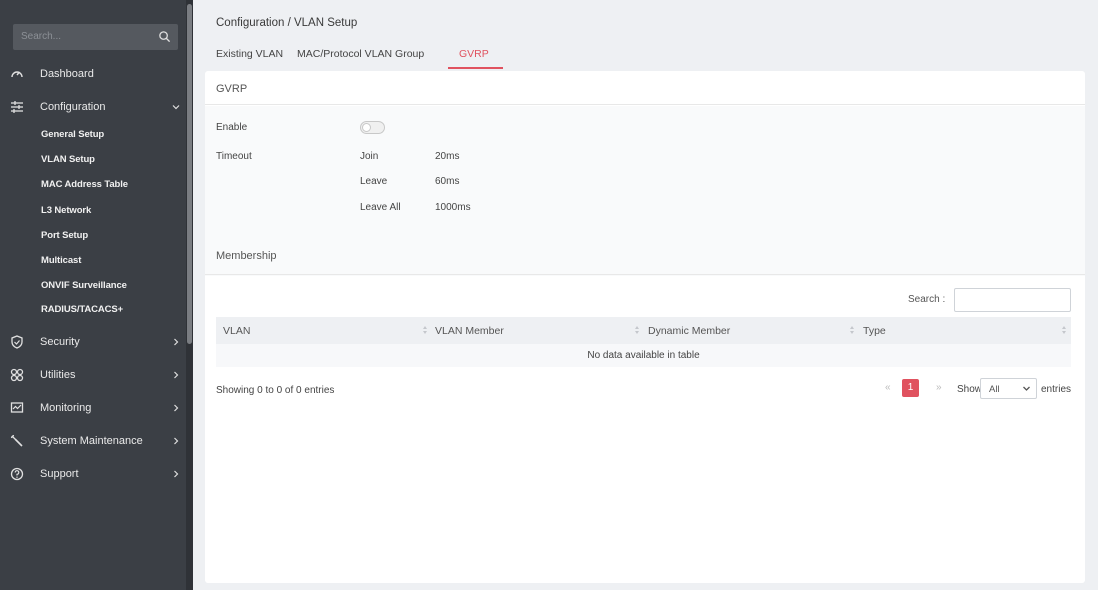  I want to click on sidebar-item-dashboard: Dashboard, so click(93, 74).